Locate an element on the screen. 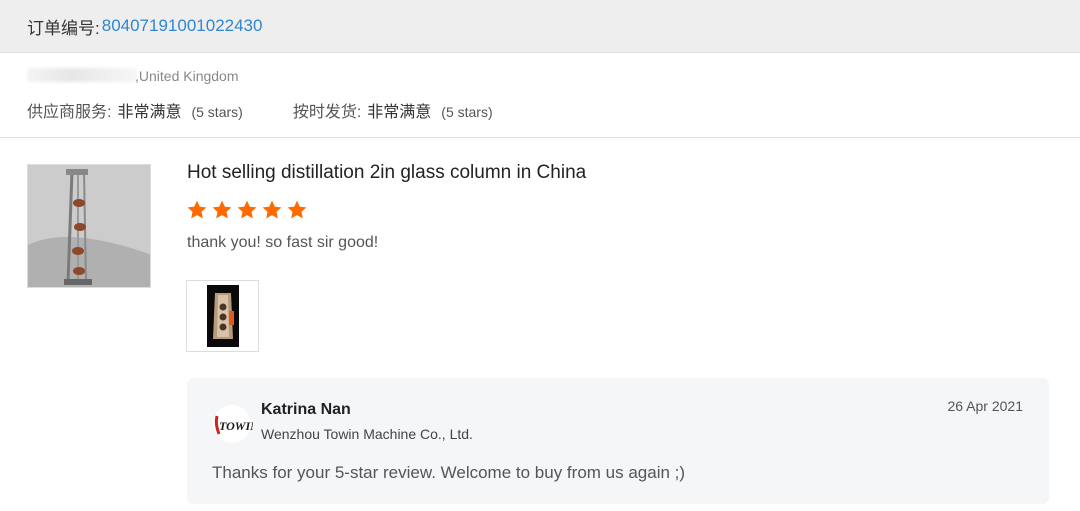 This screenshot has height=511, width=1080. buyer-name-redacted is located at coordinates (82, 75).